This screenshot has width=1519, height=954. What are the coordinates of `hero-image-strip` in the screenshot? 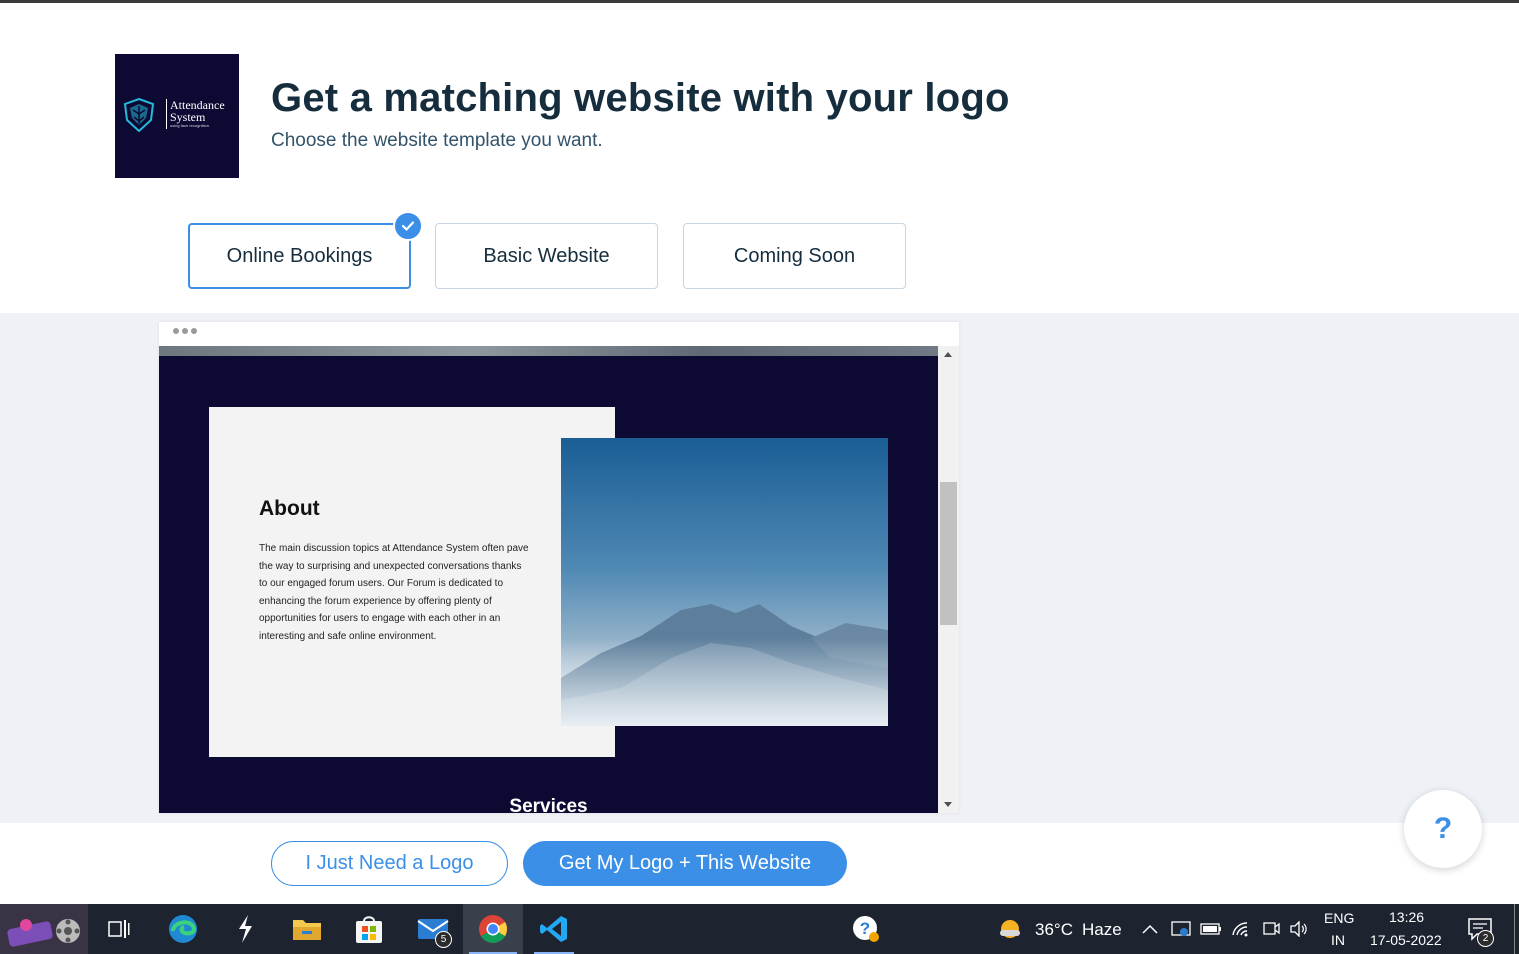 It's located at (548, 351).